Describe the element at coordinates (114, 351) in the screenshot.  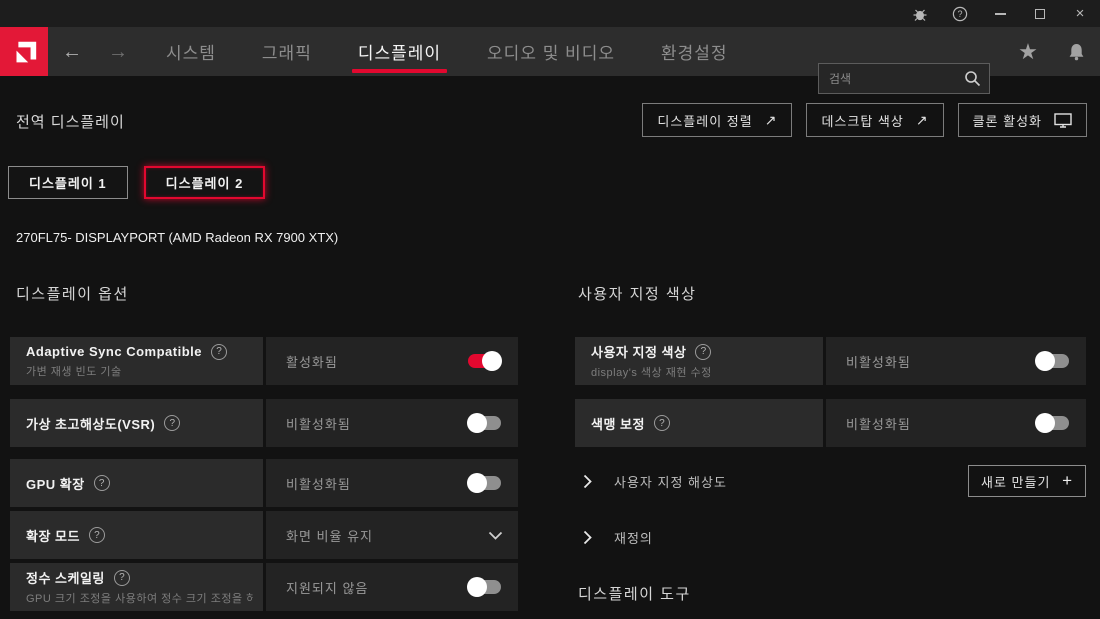
I see `setting-label: Adaptive Sync Compatible` at that location.